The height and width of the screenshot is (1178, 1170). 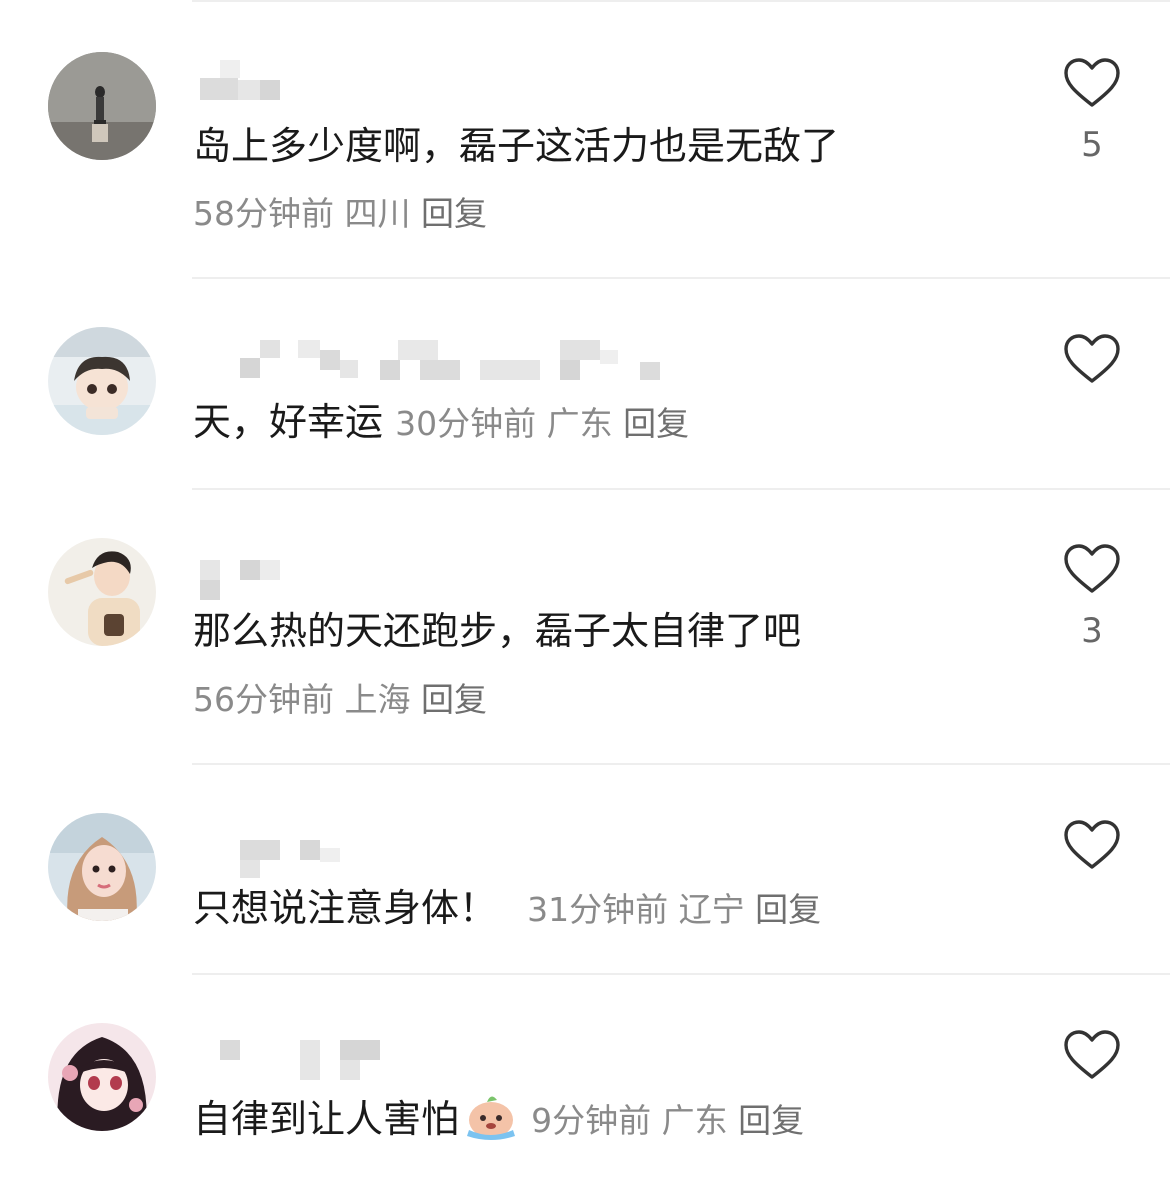 I want to click on comment-meta: 58分钟前 四川 回复, so click(x=340, y=214).